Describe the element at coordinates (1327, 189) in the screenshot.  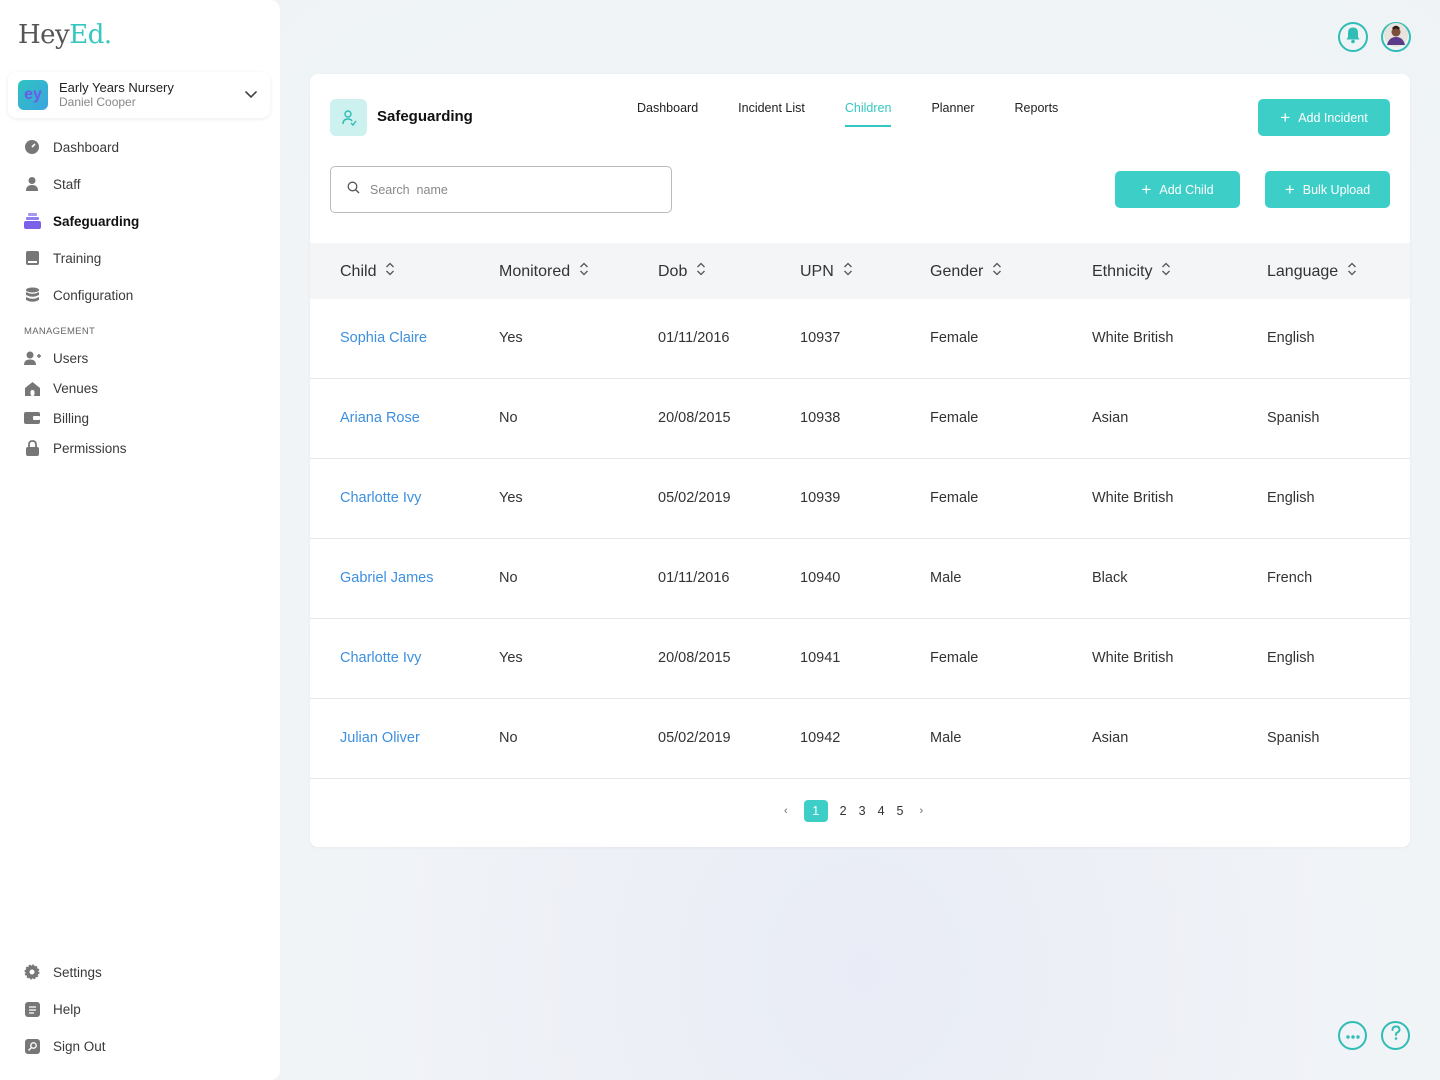
I see `bulk-upload-button: + Bulk Upload` at that location.